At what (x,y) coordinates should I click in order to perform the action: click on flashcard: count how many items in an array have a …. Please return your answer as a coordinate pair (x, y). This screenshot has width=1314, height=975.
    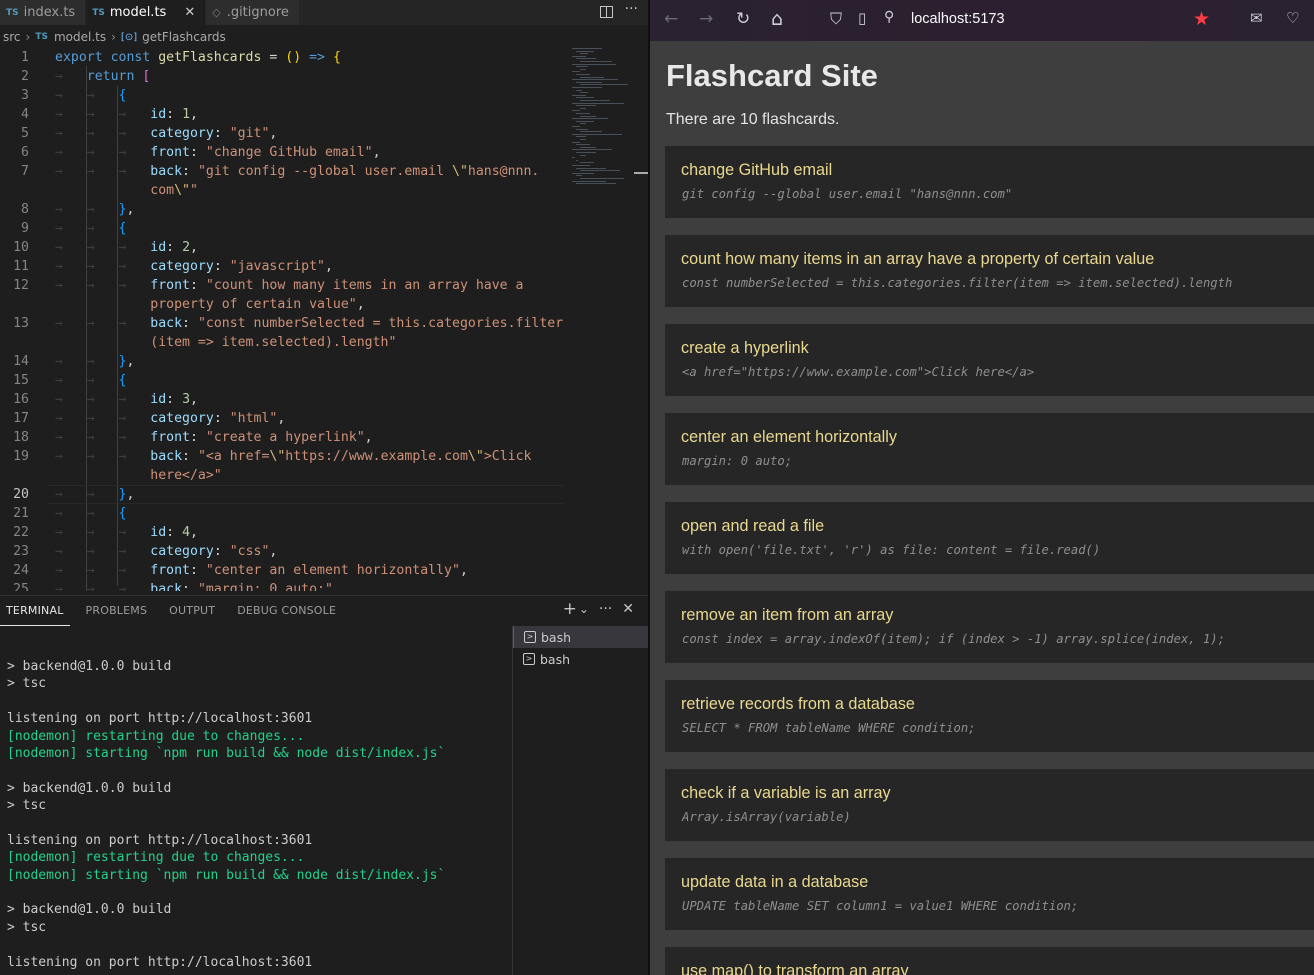
    Looking at the image, I should click on (989, 271).